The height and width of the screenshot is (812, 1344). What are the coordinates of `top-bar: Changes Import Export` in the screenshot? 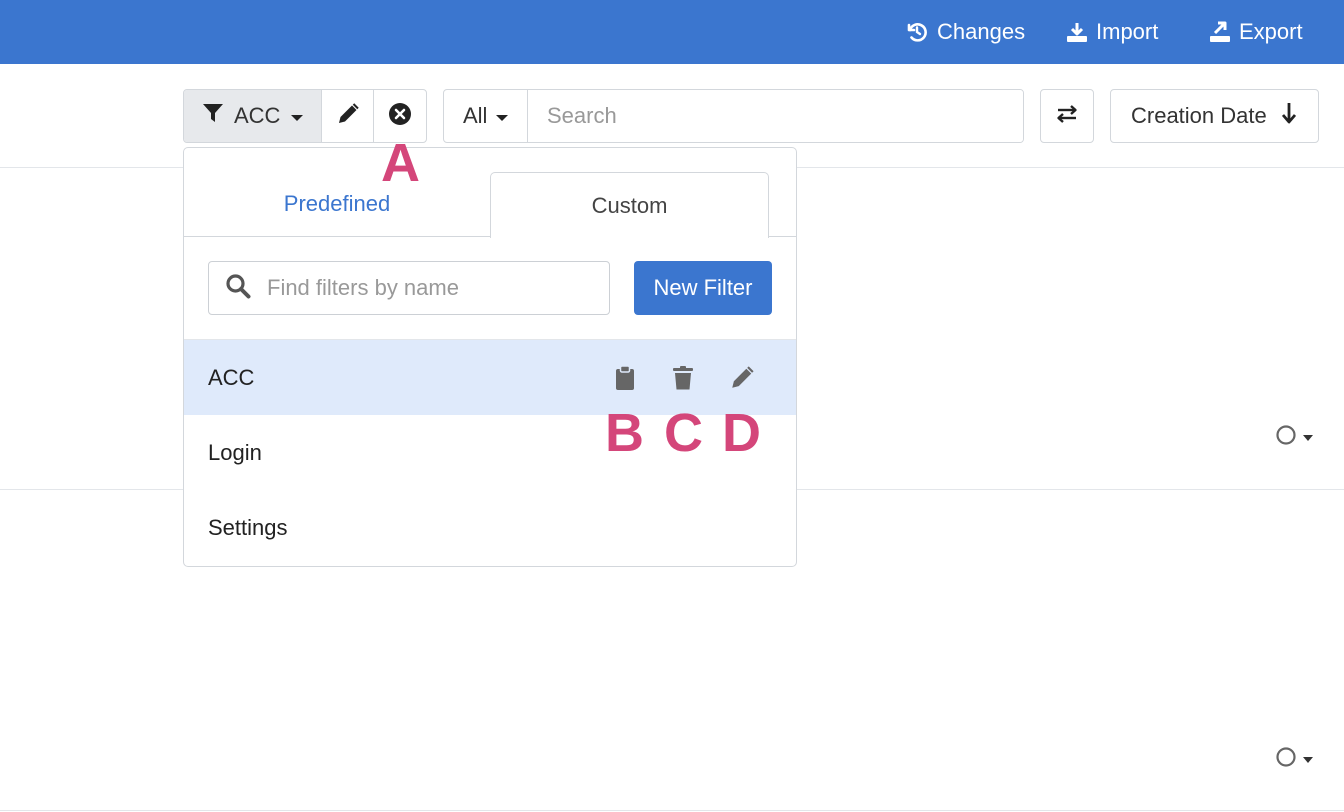 It's located at (672, 32).